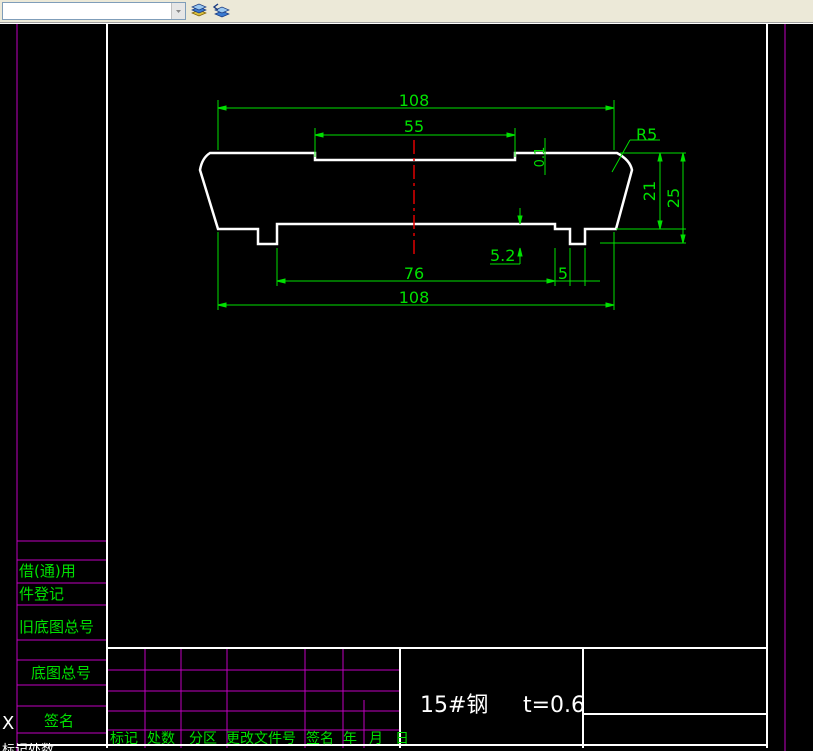  Describe the element at coordinates (350, 739) in the screenshot. I see `header-year: 年` at that location.